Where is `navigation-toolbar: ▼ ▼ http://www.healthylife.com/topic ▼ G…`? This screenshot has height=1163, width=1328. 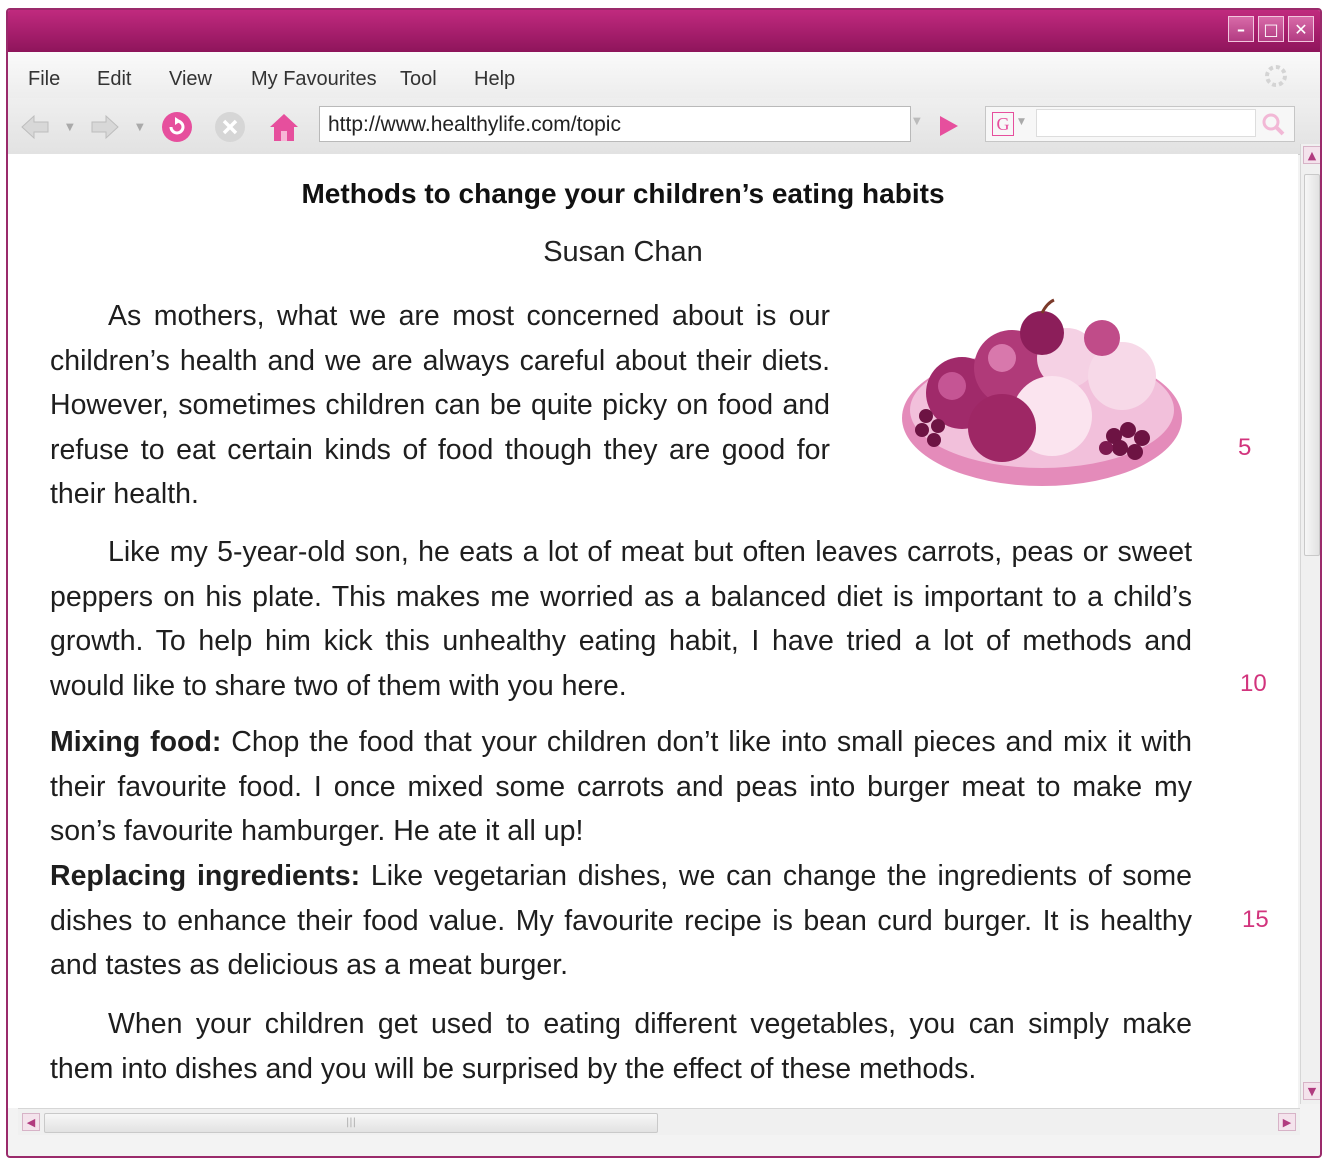 navigation-toolbar: ▼ ▼ http://www.healthylife.com/topic ▼ G… is located at coordinates (664, 126).